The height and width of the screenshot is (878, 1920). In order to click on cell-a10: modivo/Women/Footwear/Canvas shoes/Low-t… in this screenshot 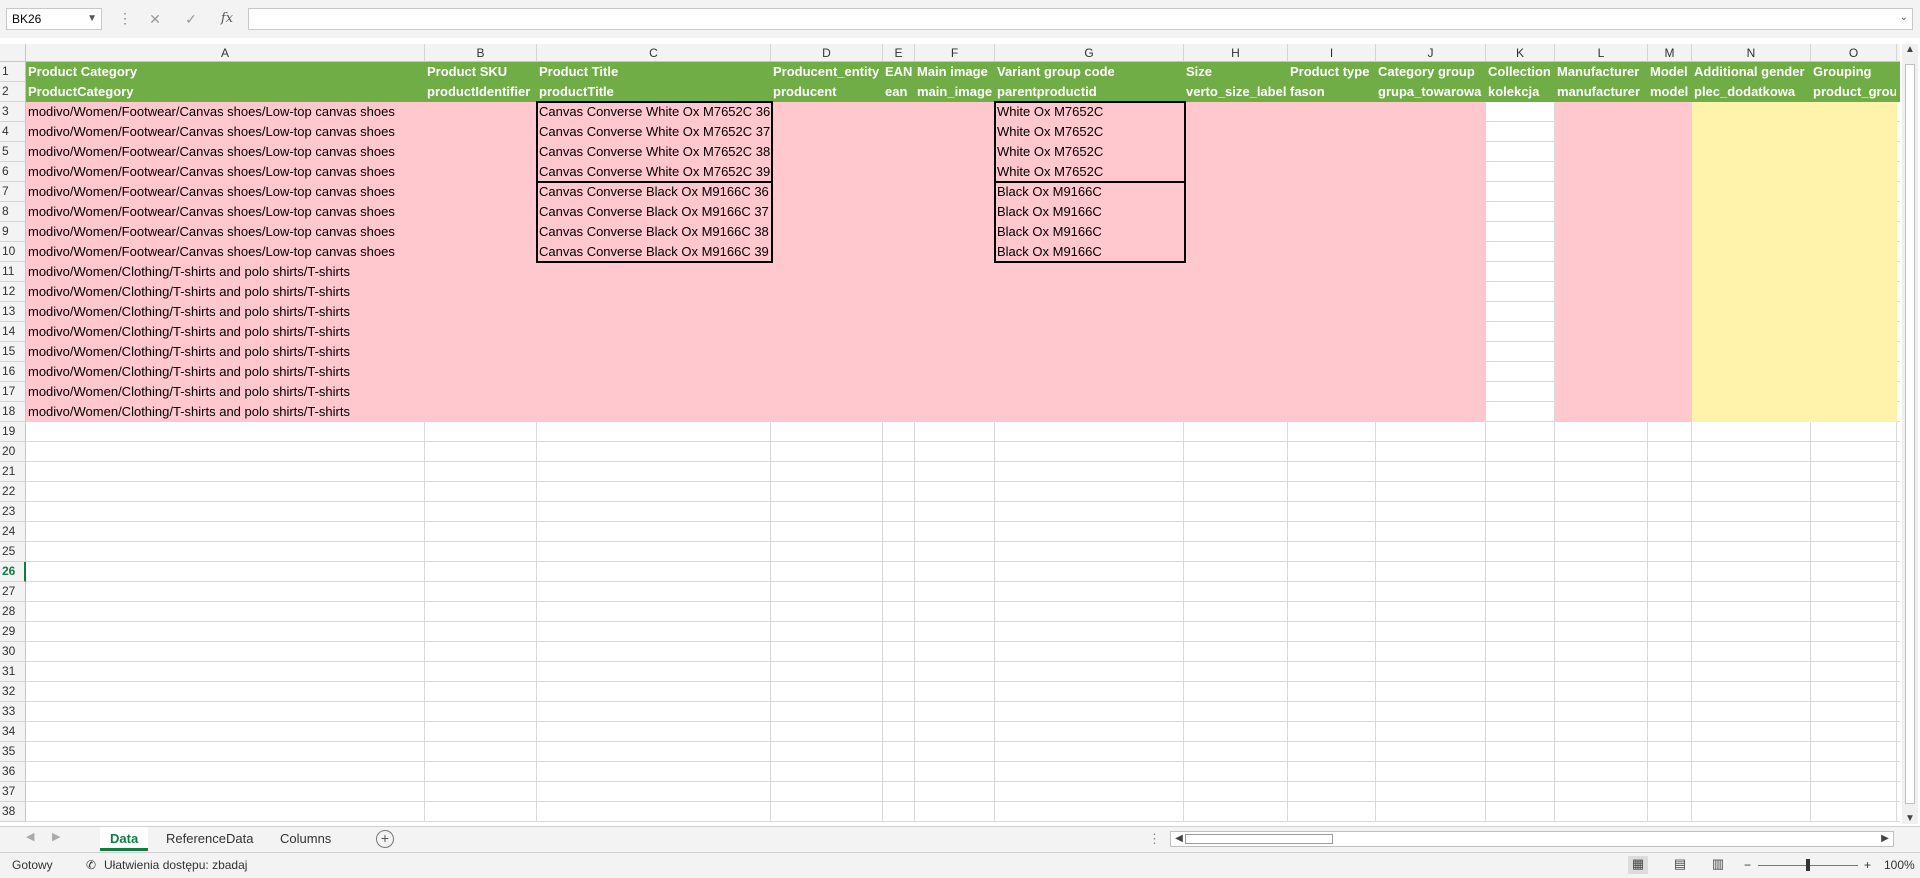, I will do `click(225, 252)`.